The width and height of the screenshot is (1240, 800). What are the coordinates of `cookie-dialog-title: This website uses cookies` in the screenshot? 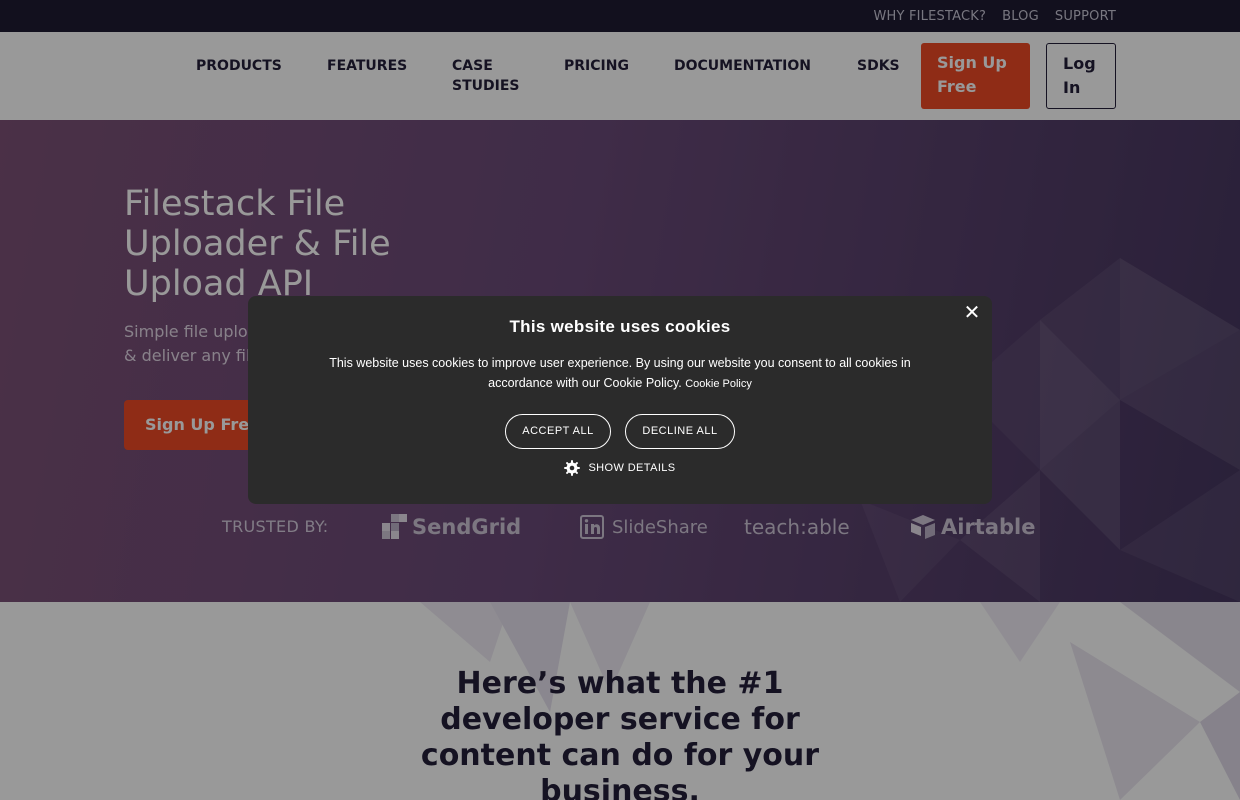 It's located at (620, 326).